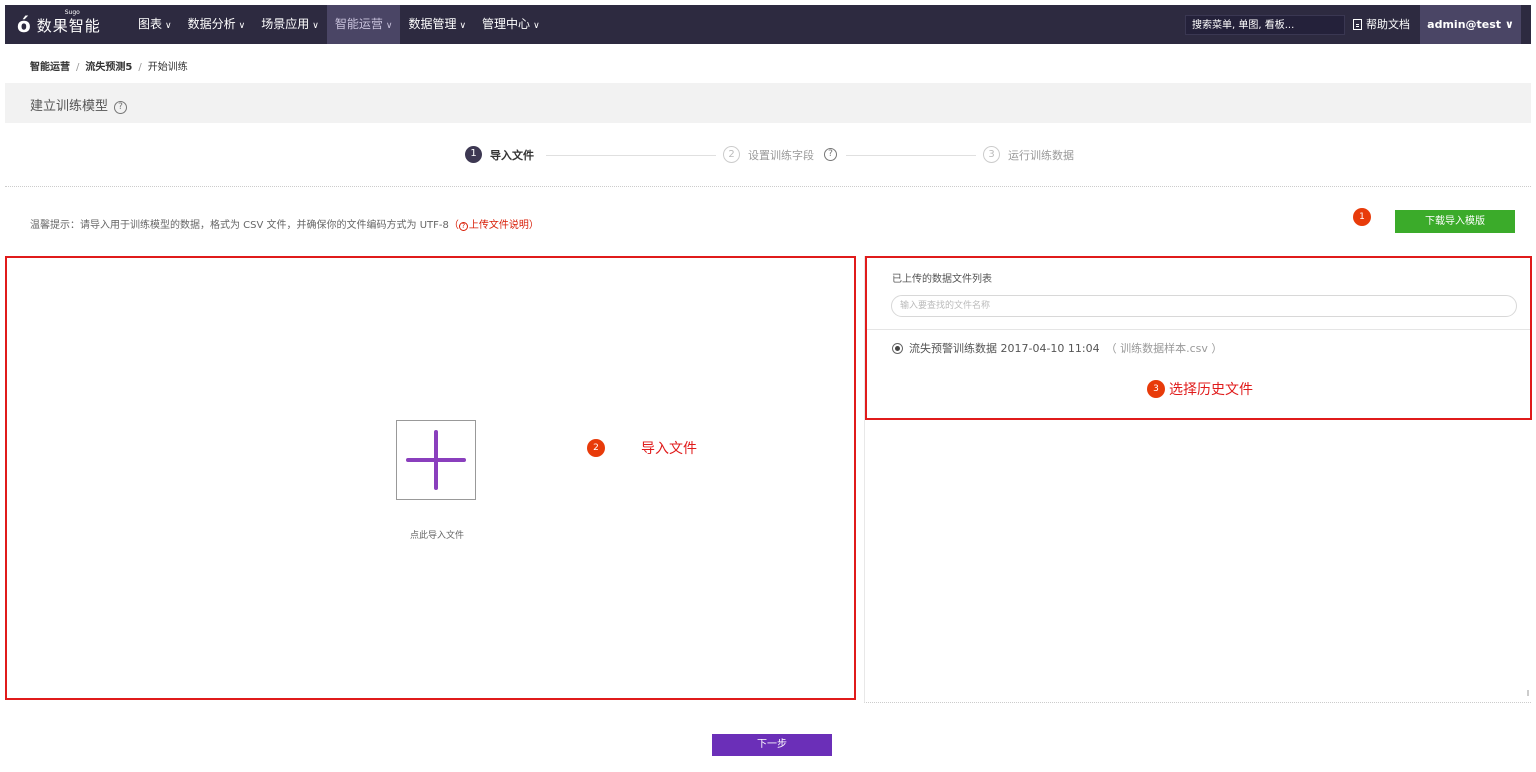 This screenshot has width=1536, height=772. Describe the element at coordinates (1198, 329) in the screenshot. I see `divider` at that location.